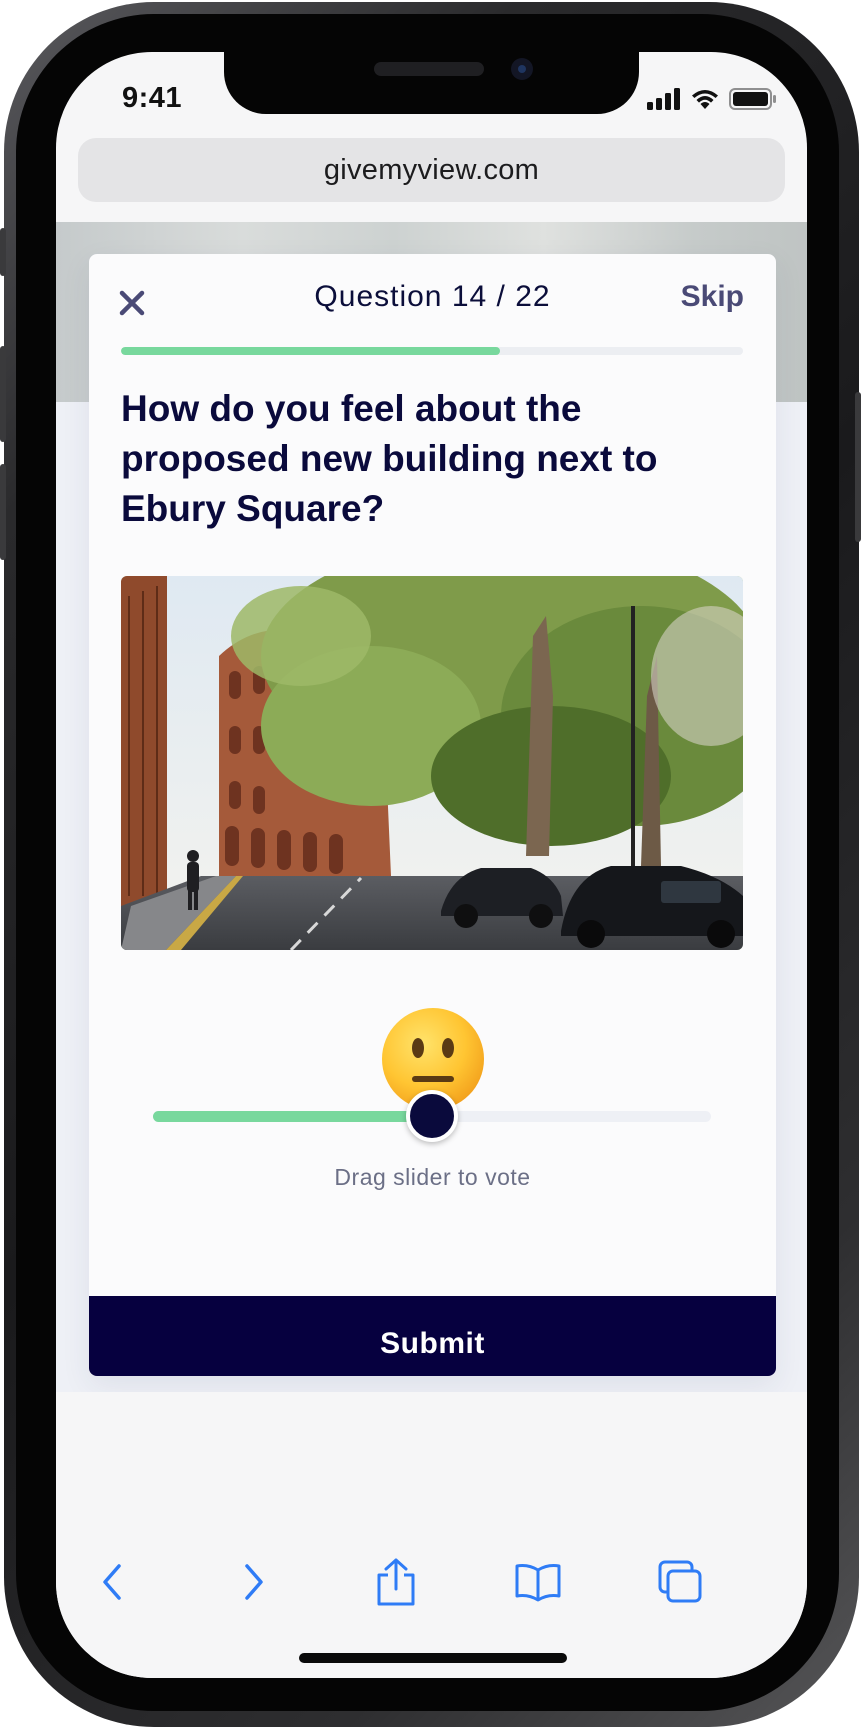 The width and height of the screenshot is (861, 1729). I want to click on bookmarks-button, so click(538, 1582).